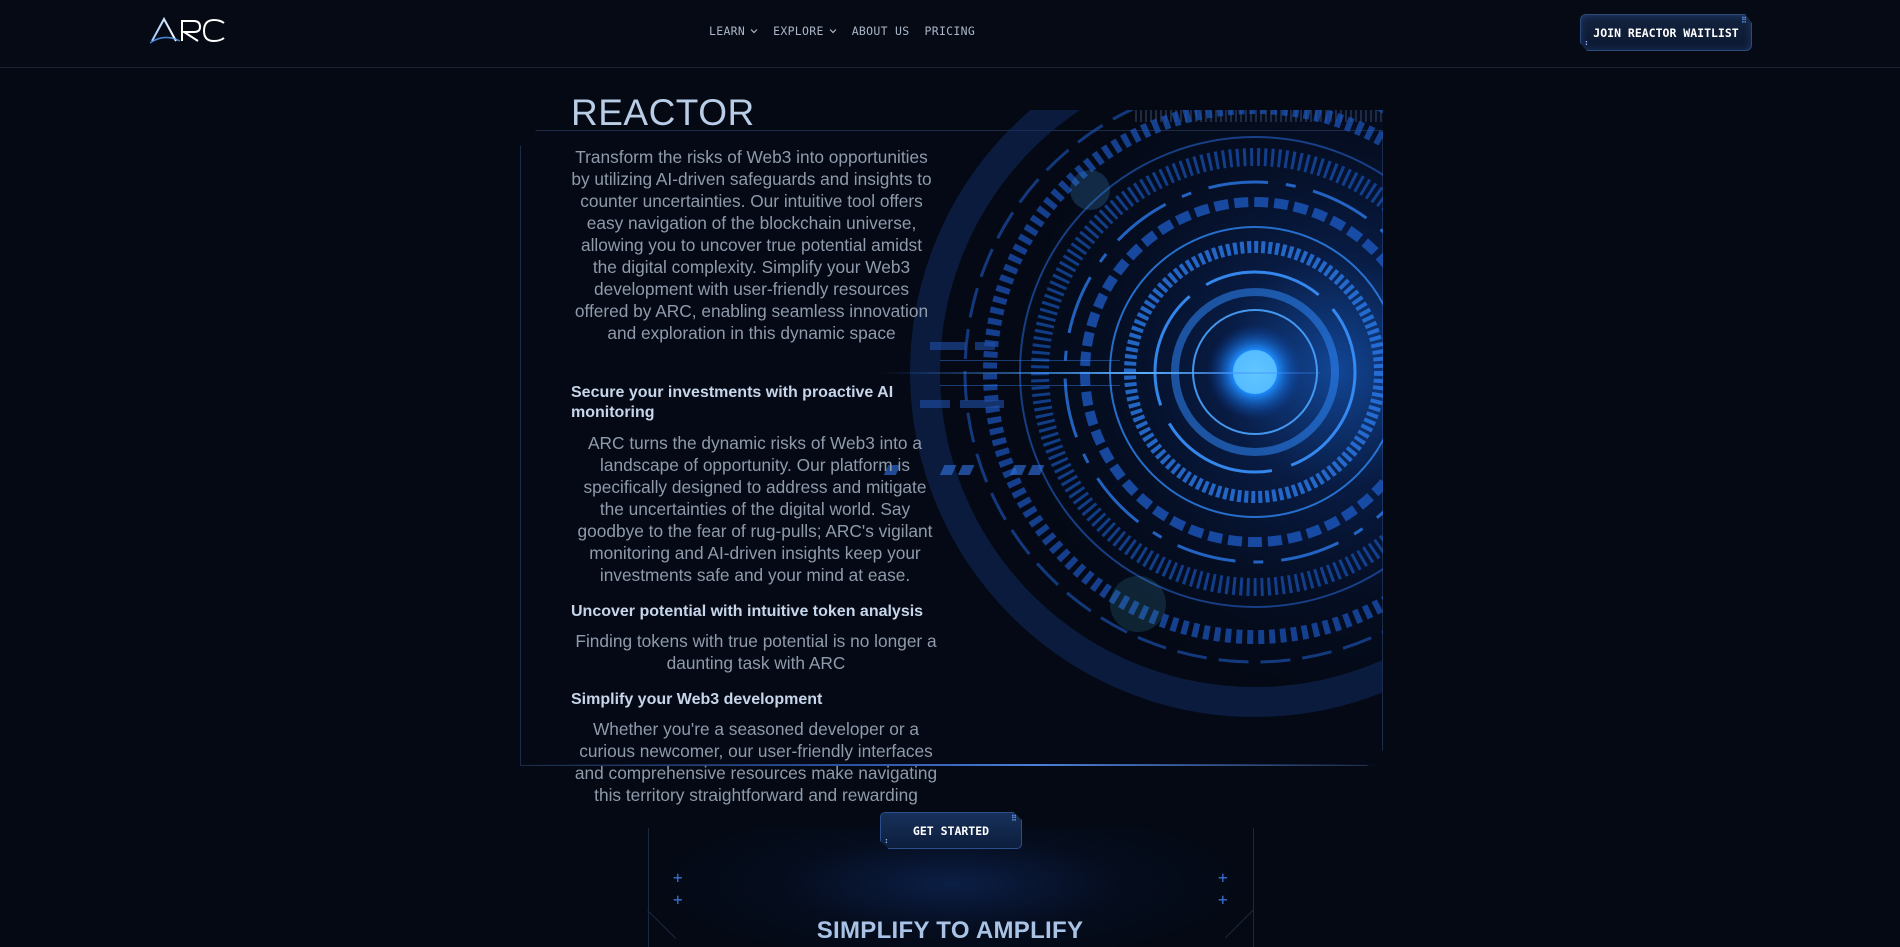 The image size is (1900, 947). I want to click on join-waitlist-label: JOIN REACTOR WAITLIST, so click(1666, 32).